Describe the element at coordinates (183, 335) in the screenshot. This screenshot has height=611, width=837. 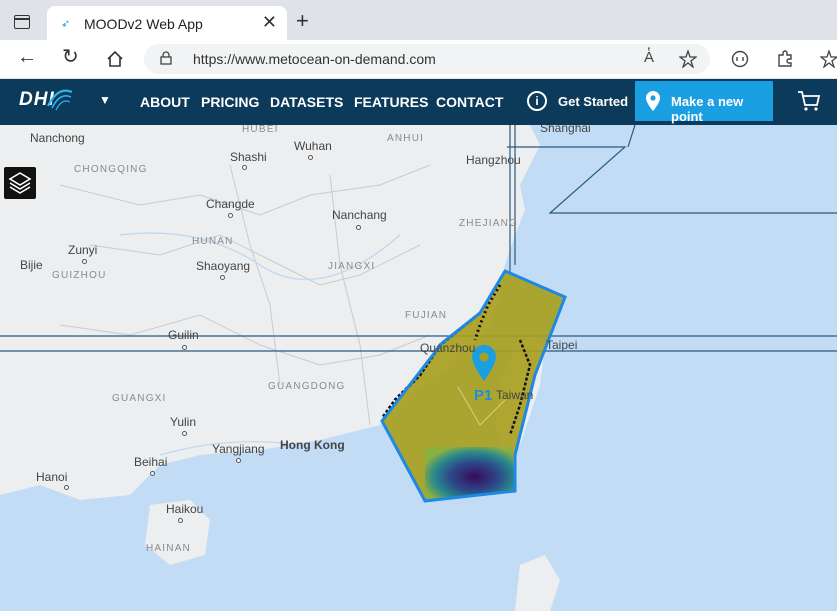
I see `city-label: Guilin` at that location.